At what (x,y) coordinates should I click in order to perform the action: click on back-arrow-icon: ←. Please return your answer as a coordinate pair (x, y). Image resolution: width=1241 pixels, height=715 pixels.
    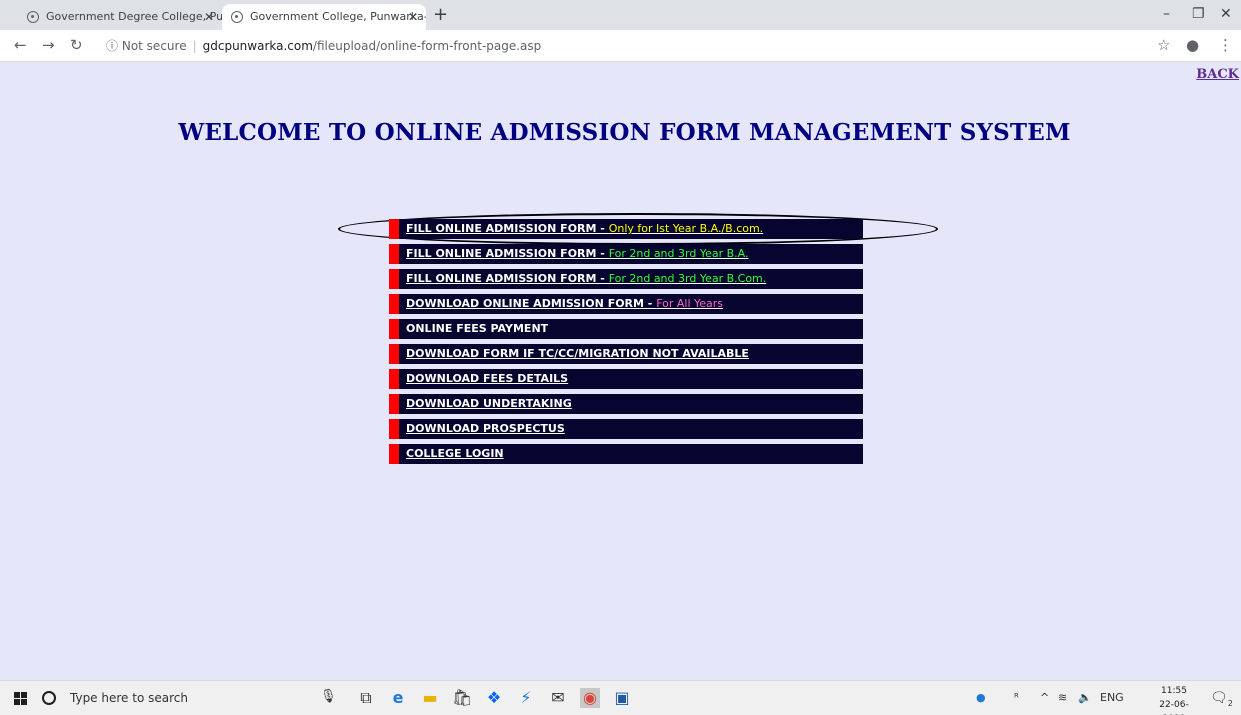
    Looking at the image, I should click on (20, 45).